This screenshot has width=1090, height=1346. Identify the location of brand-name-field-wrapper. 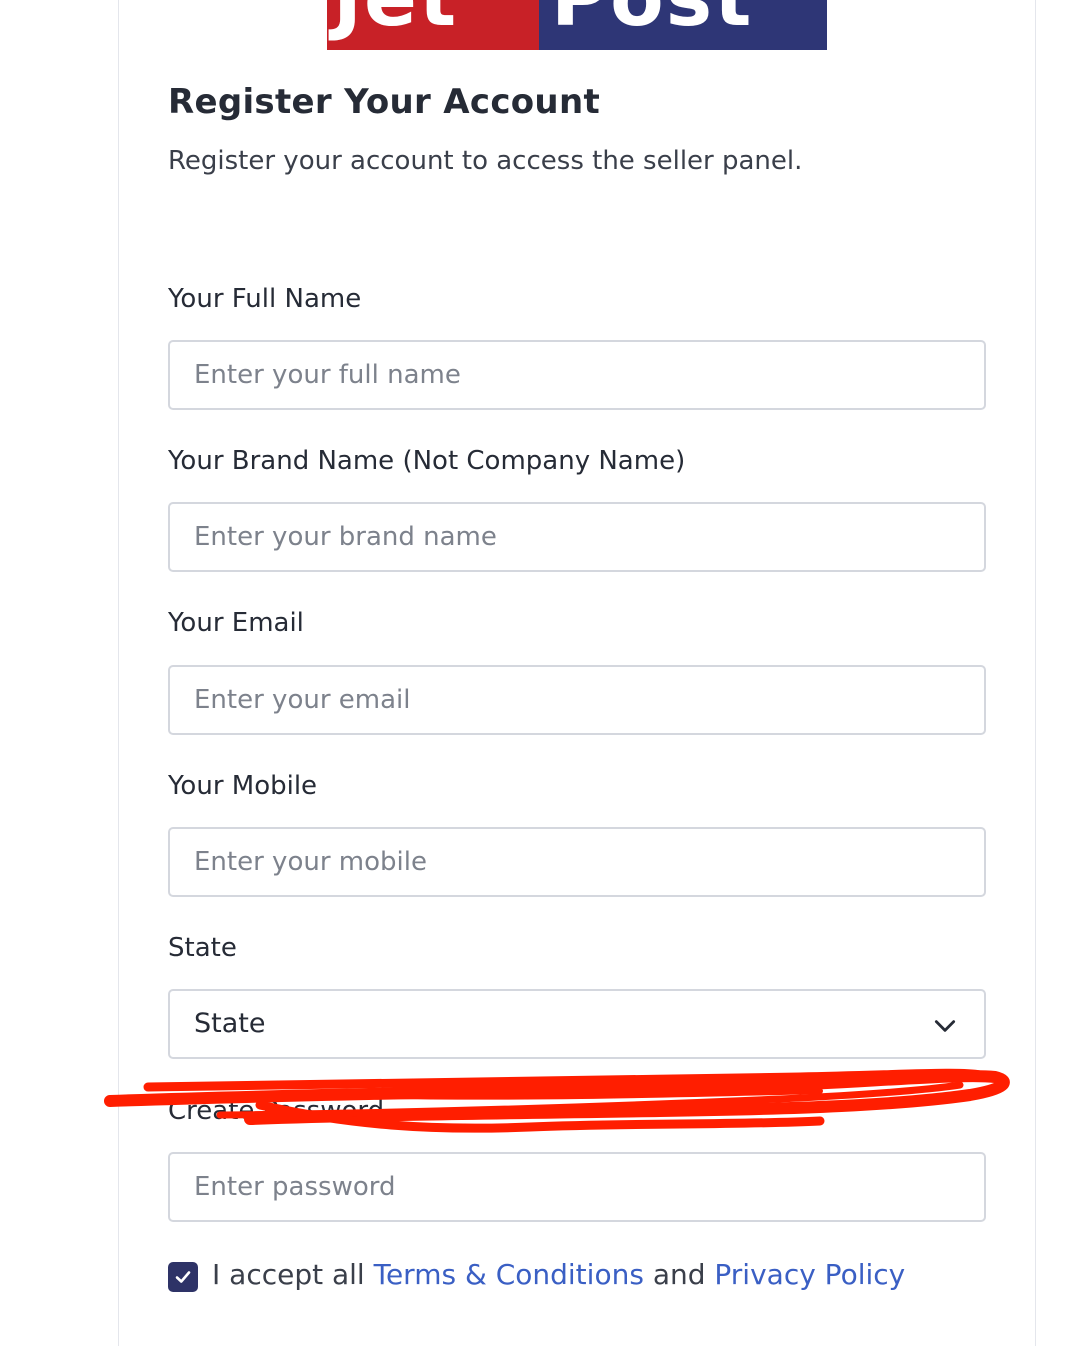
(577, 537).